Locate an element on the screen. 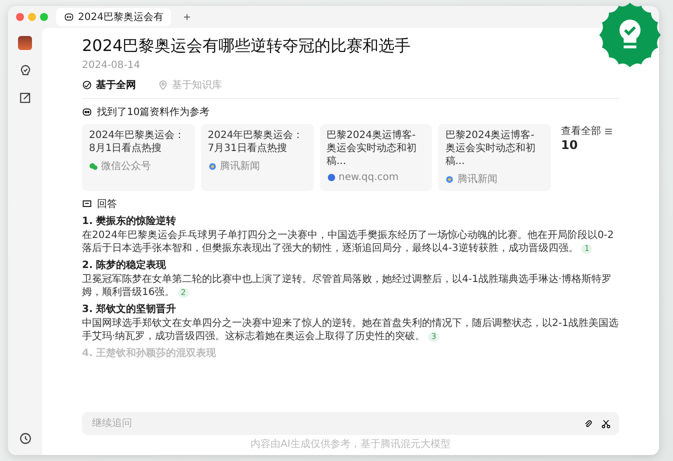  list-icon is located at coordinates (608, 131).